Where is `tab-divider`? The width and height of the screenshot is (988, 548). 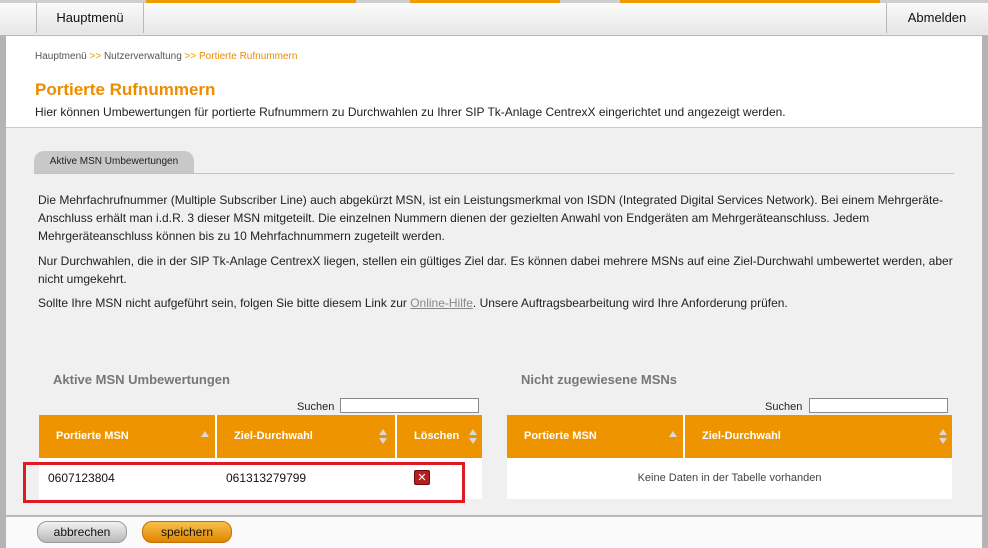
tab-divider is located at coordinates (494, 173).